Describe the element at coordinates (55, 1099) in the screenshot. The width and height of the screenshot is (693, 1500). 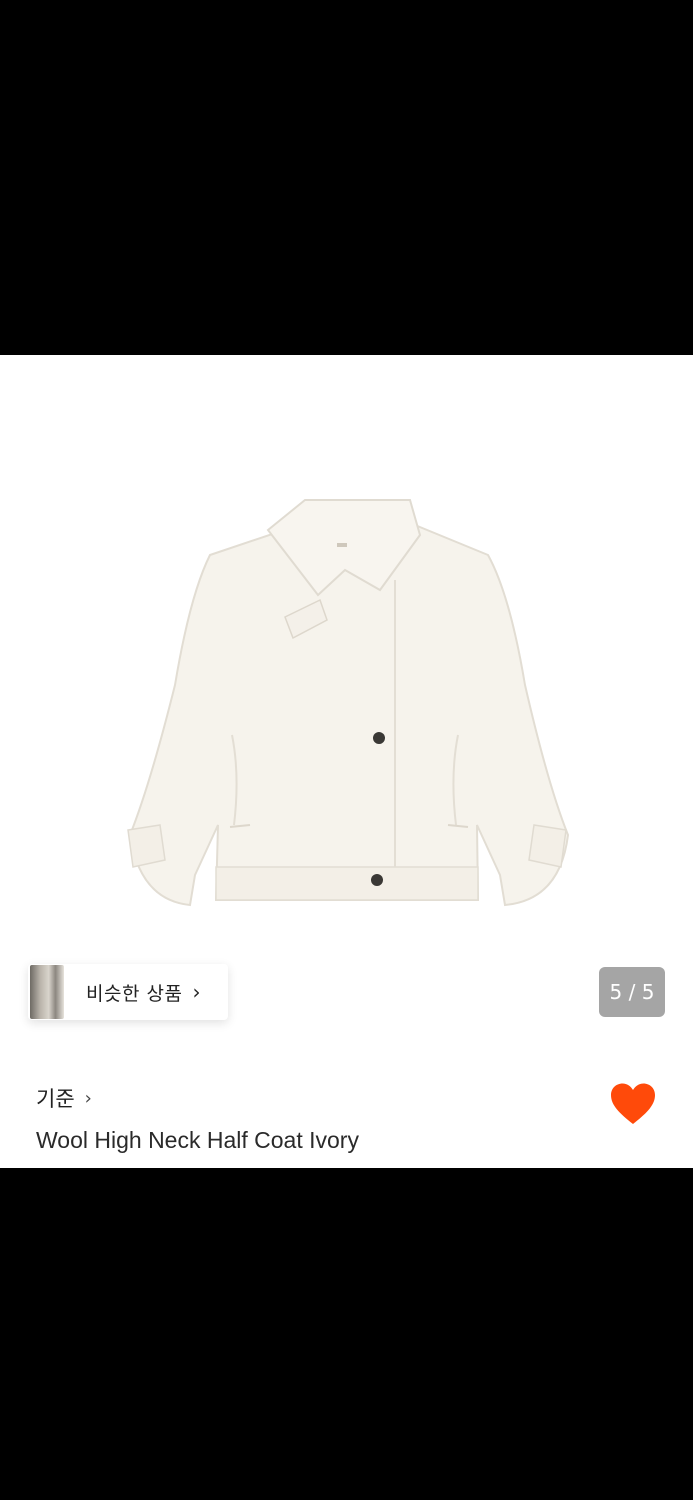
I see `brand-name: 기준` at that location.